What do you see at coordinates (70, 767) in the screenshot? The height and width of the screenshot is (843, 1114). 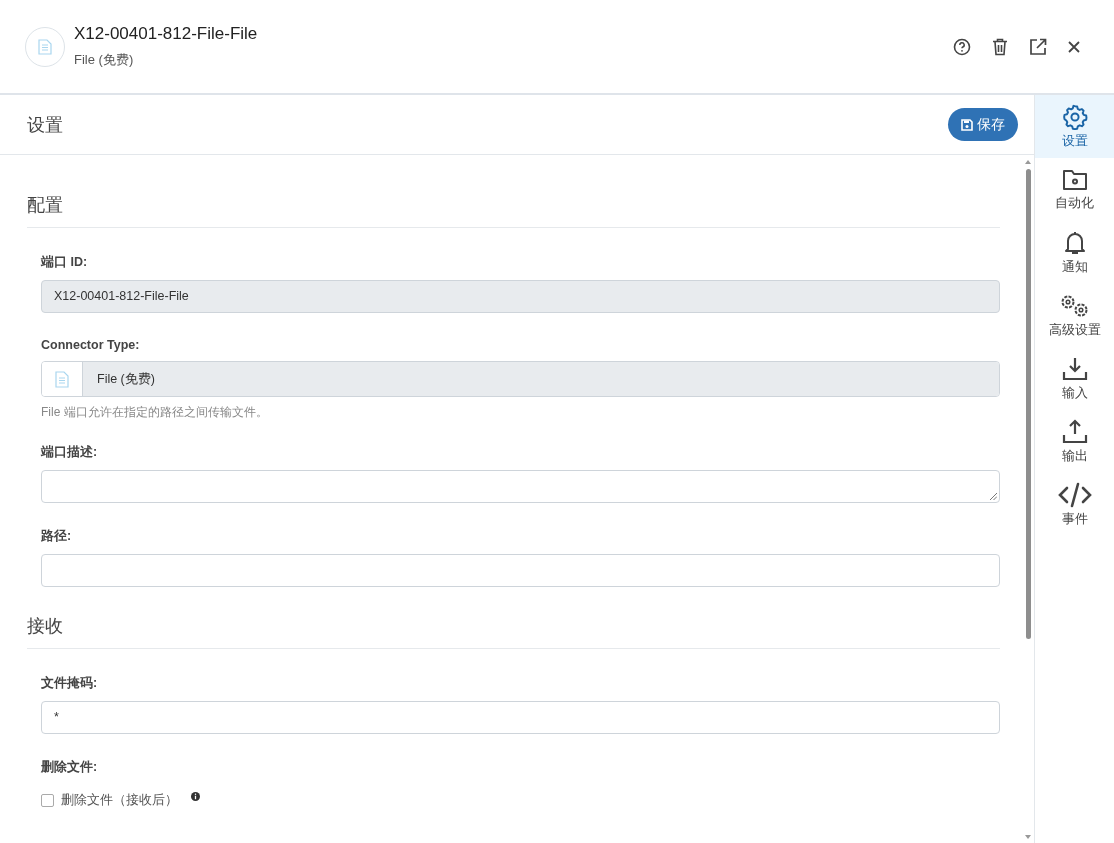 I see `field-label: 删除文件:` at bounding box center [70, 767].